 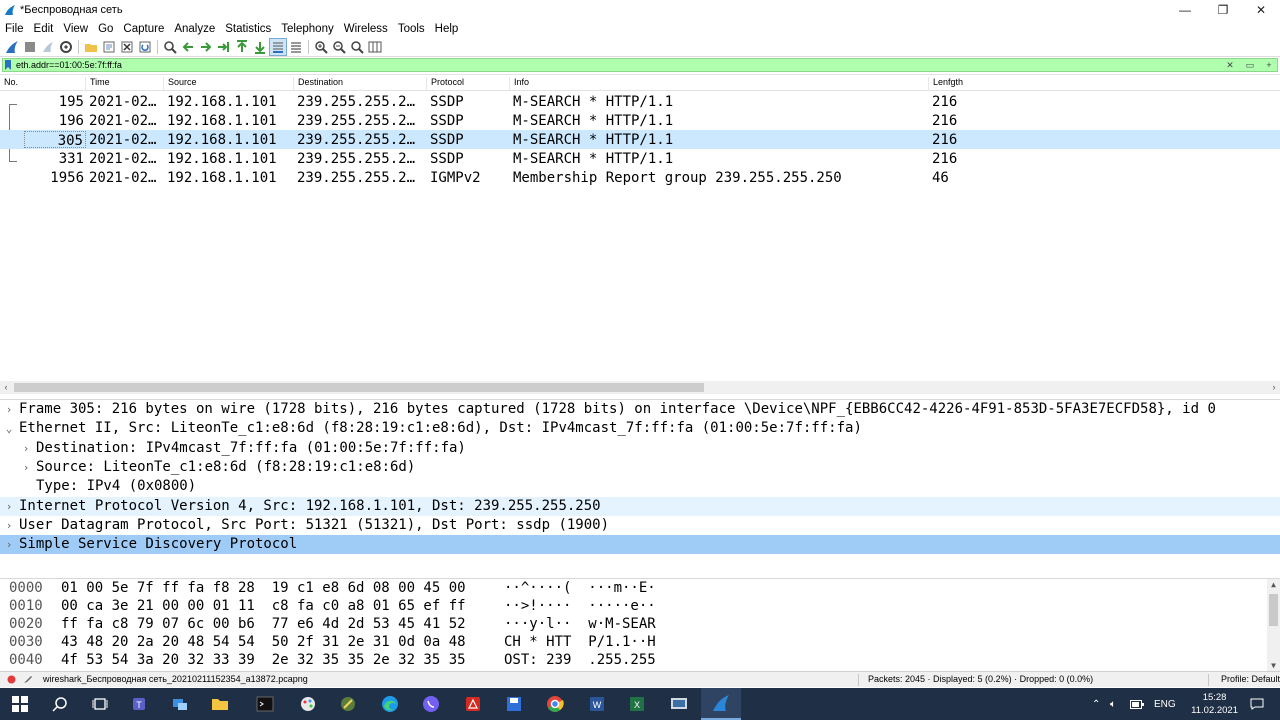 What do you see at coordinates (1223, 10) in the screenshot?
I see `maximize-button: ❐` at bounding box center [1223, 10].